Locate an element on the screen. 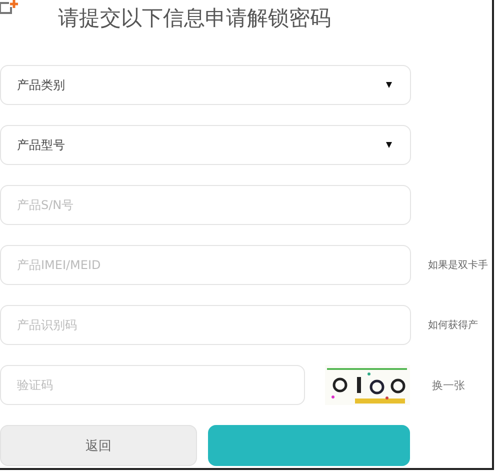 The height and width of the screenshot is (473, 496). help-text: 如何获得产 is located at coordinates (453, 325).